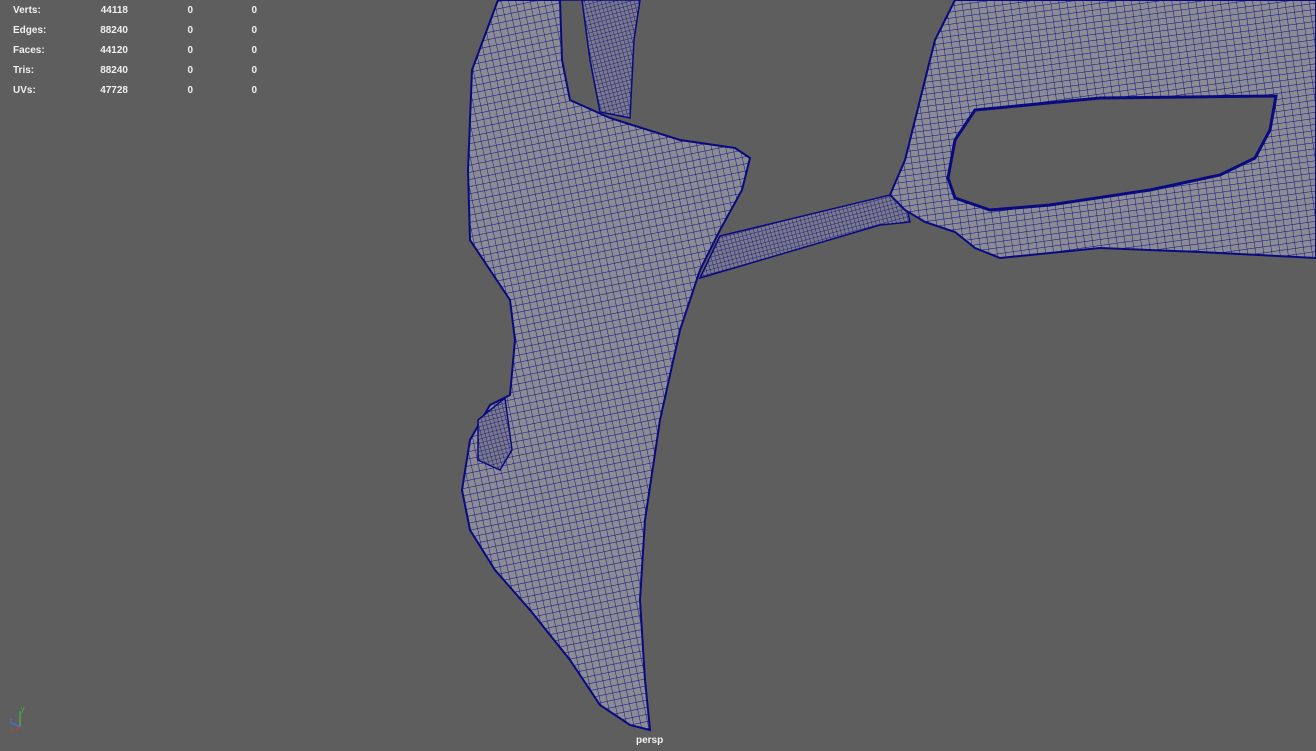 This screenshot has width=1316, height=751. I want to click on hud-value: 44118, so click(114, 10).